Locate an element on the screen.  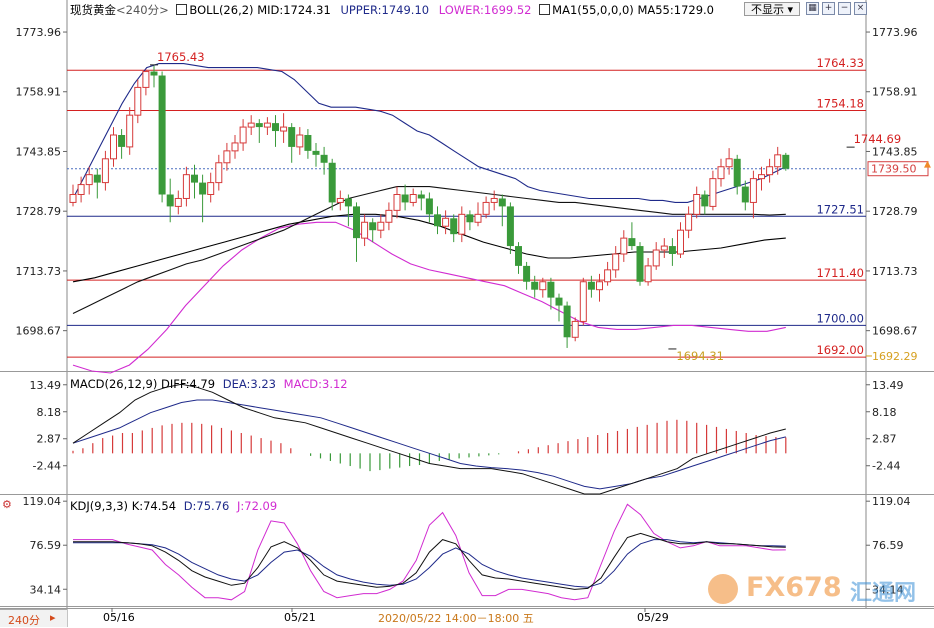
grid-icon: ▦ is located at coordinates (812, 8).